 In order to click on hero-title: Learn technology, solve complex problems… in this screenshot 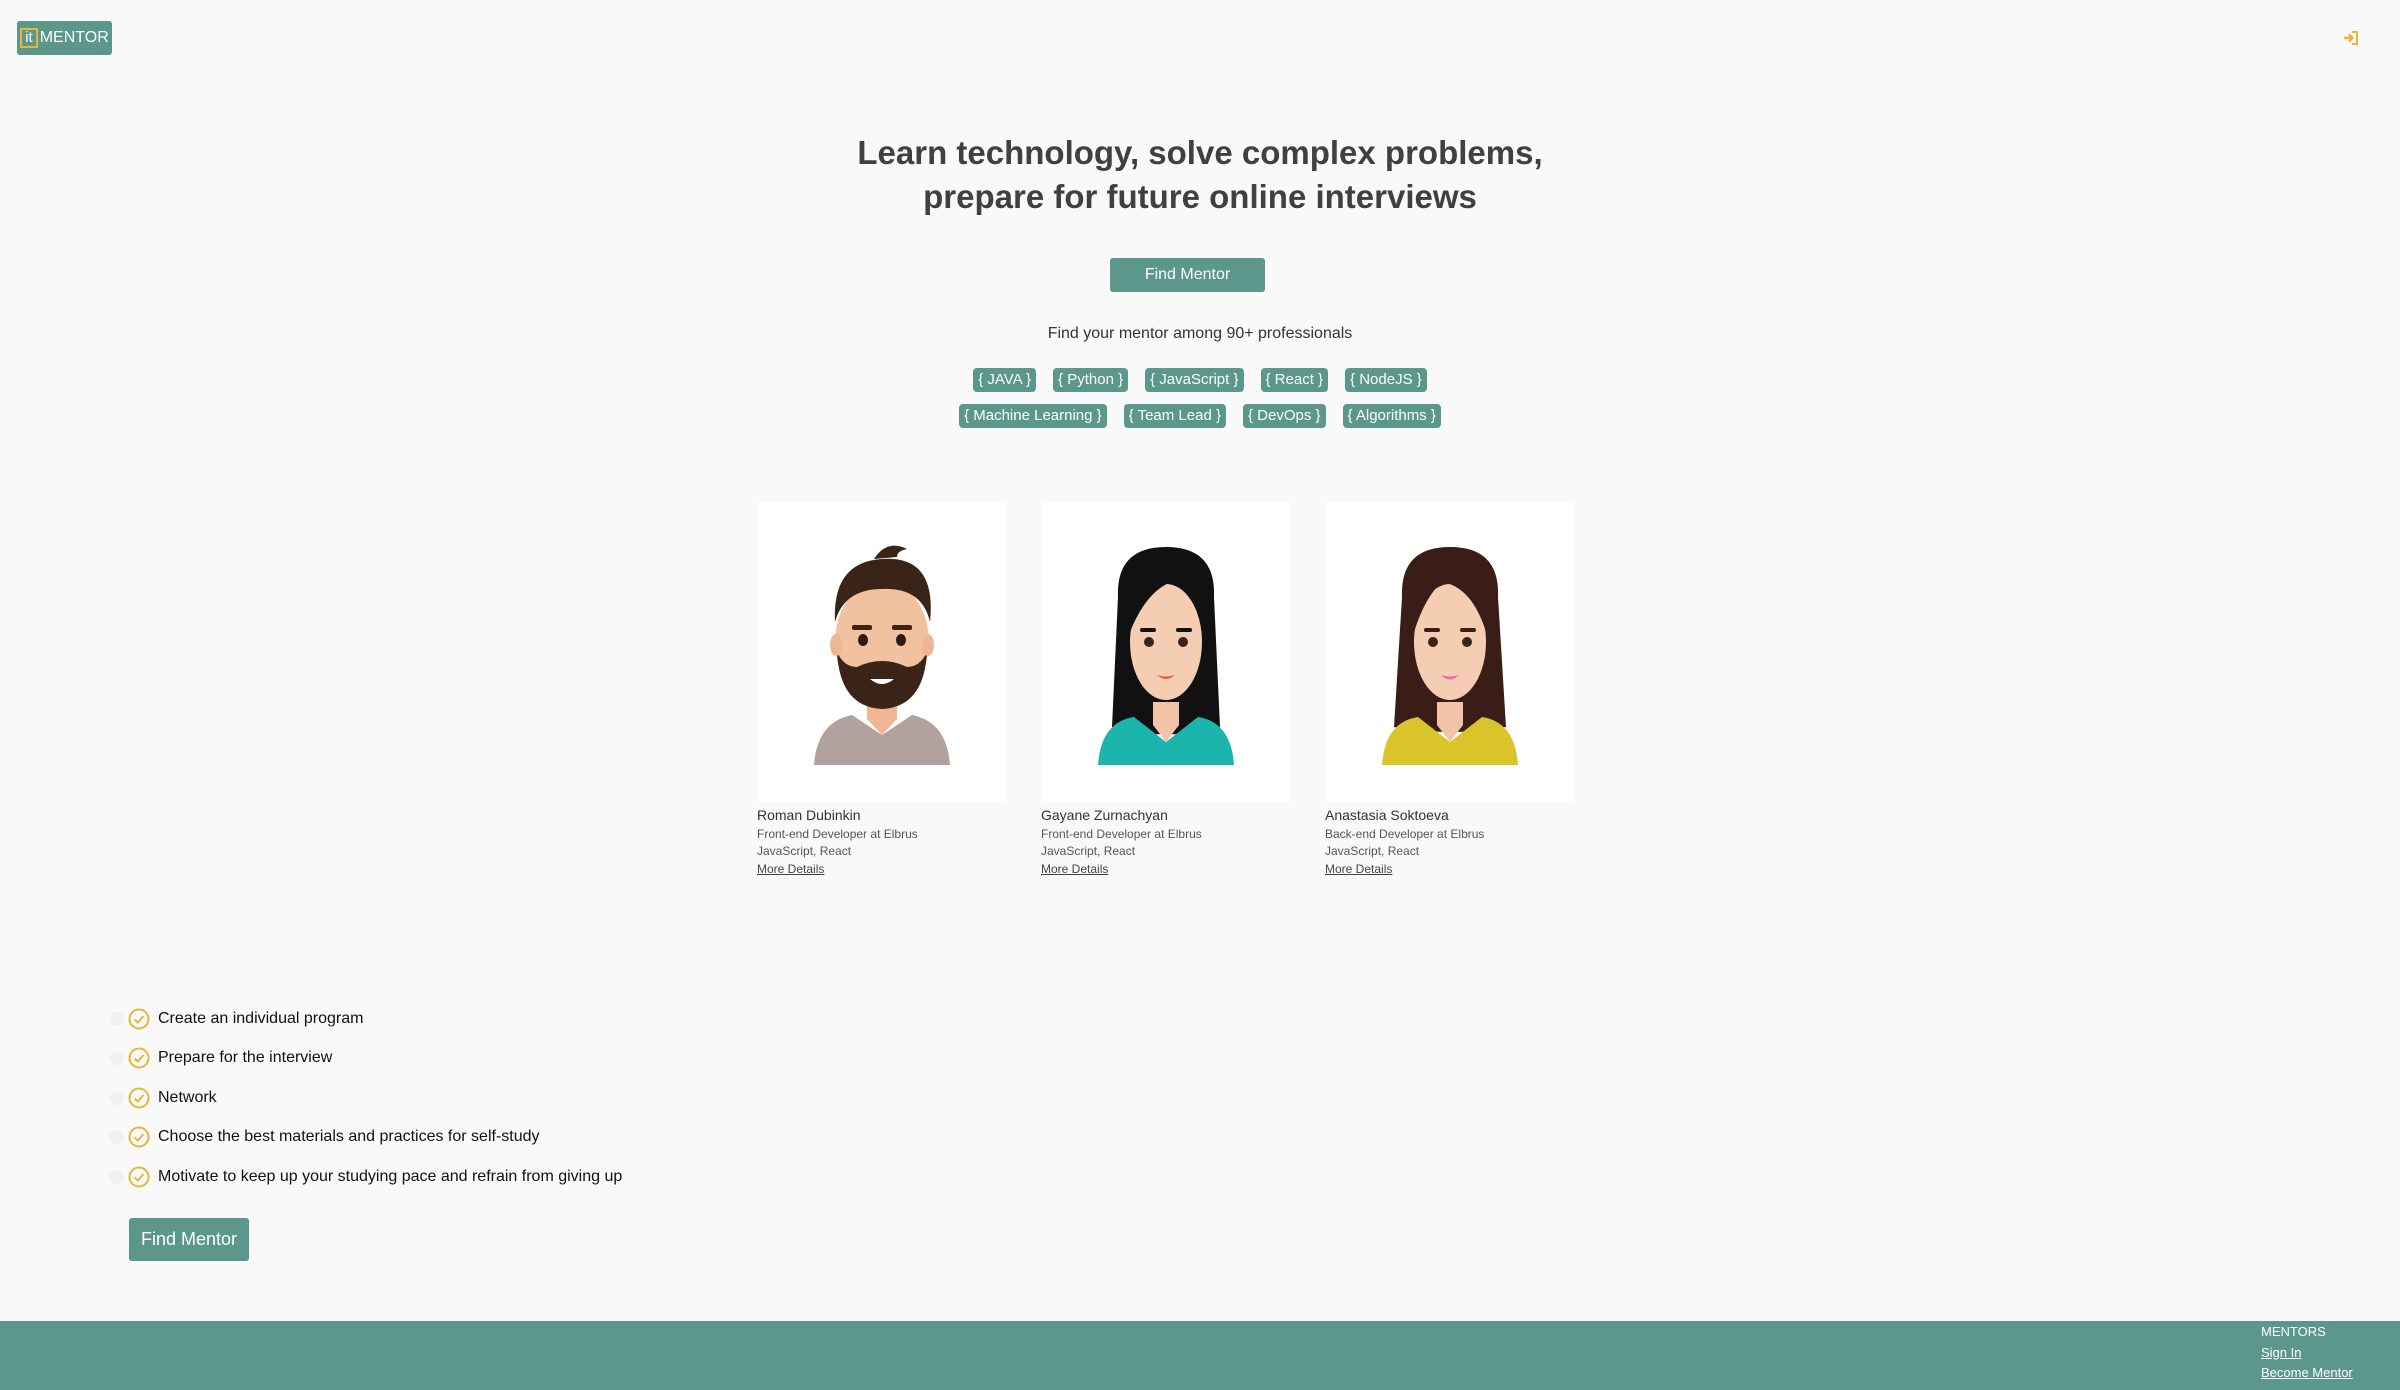, I will do `click(1200, 175)`.